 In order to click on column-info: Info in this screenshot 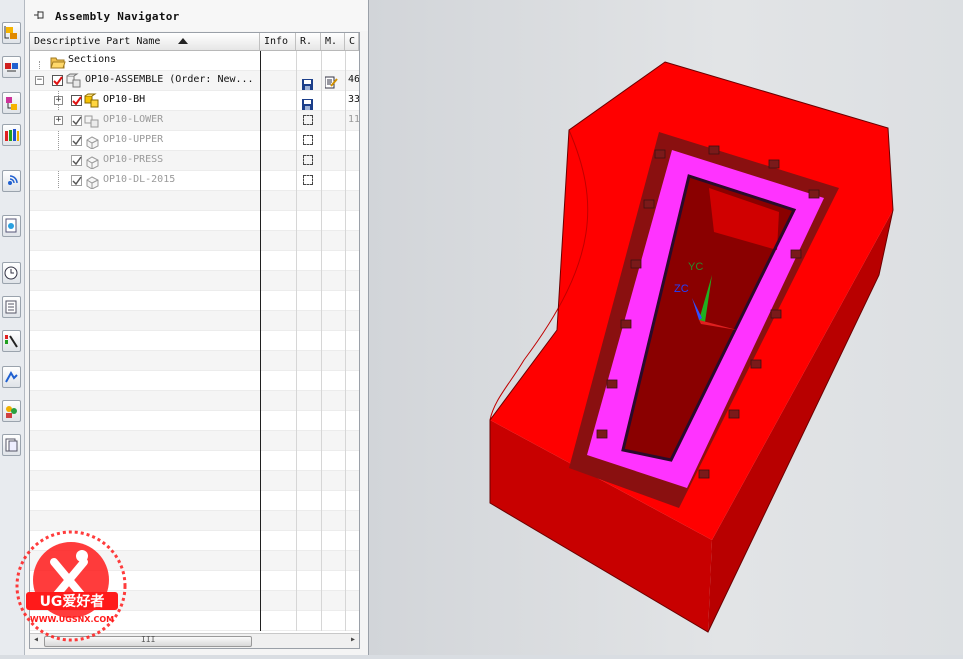, I will do `click(278, 41)`.